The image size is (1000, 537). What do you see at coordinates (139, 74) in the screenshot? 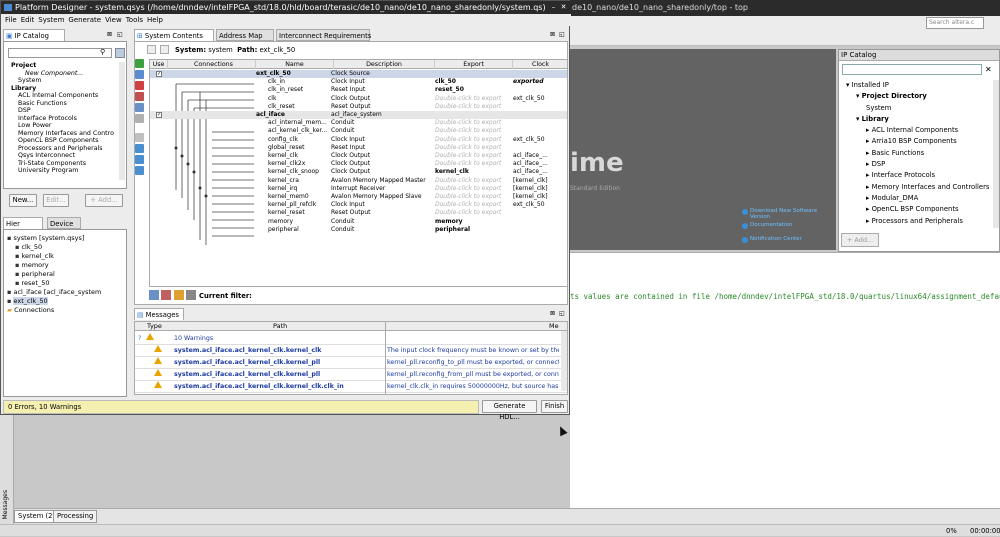
I see `connect-icon` at bounding box center [139, 74].